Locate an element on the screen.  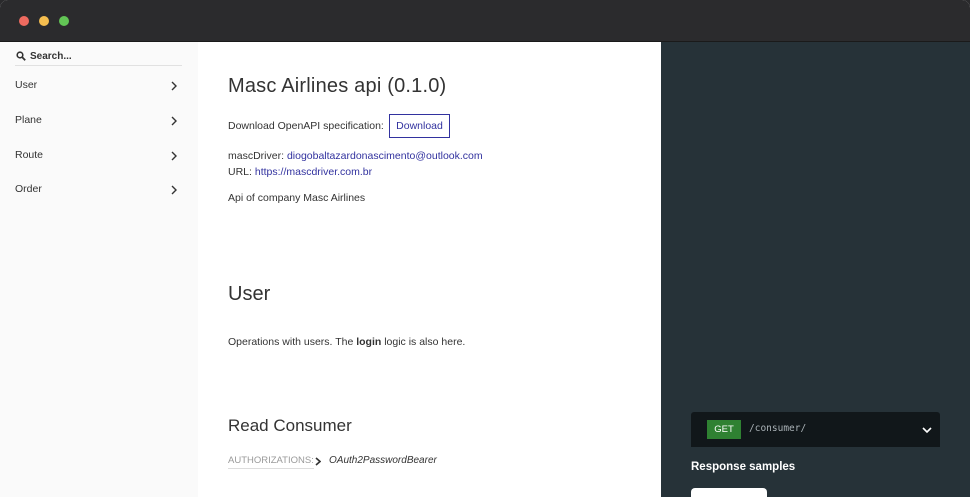
http-method-badge: GET is located at coordinates (724, 429).